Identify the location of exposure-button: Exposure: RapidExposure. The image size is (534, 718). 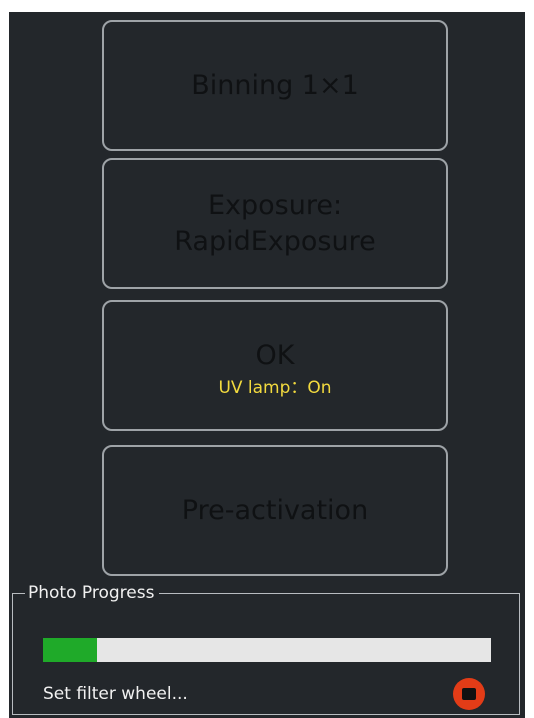
(275, 223).